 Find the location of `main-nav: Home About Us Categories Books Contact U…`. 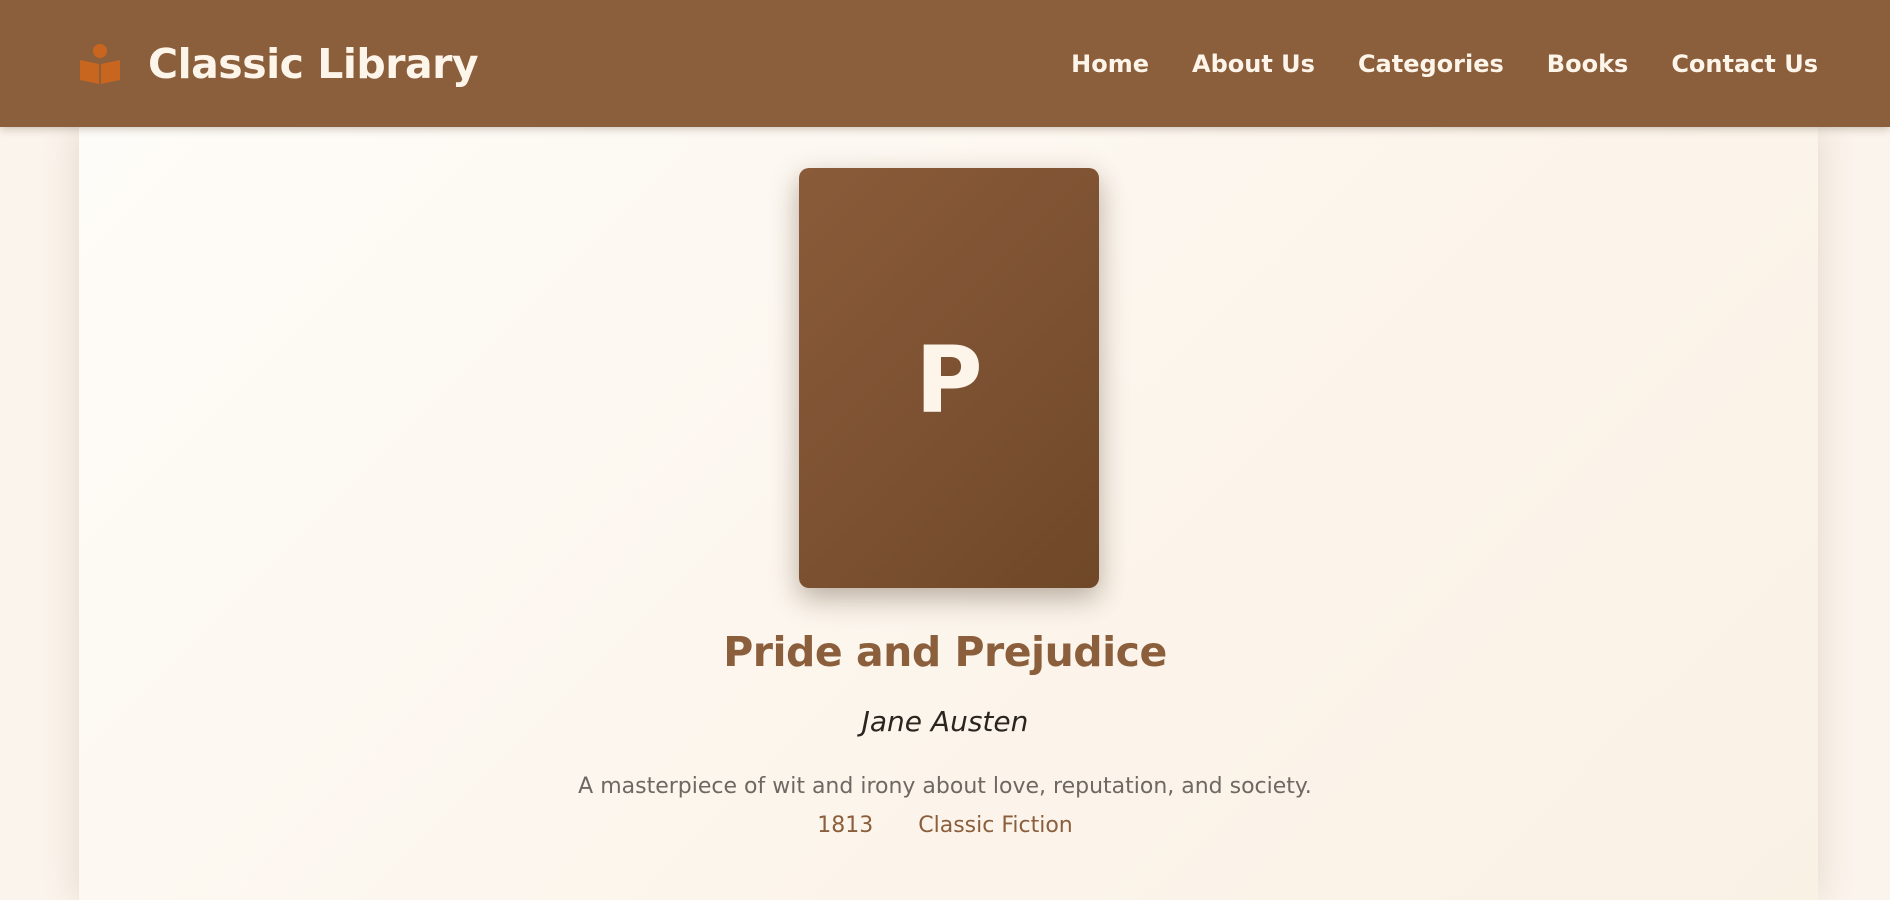

main-nav: Home About Us Categories Books Contact U… is located at coordinates (1444, 64).